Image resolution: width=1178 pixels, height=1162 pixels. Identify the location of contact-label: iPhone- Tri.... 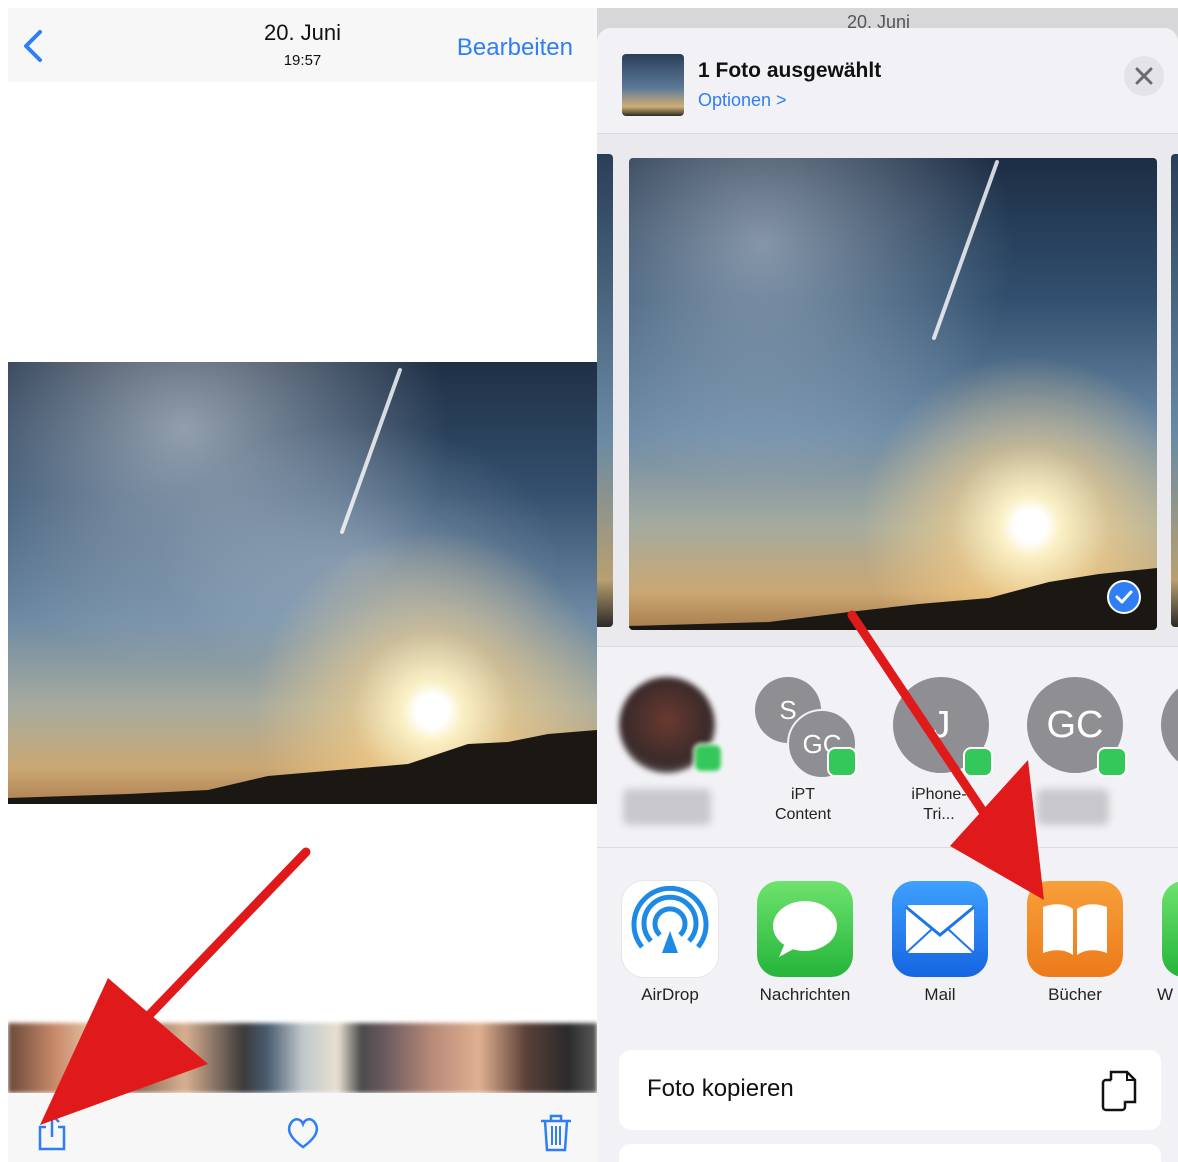
(939, 805).